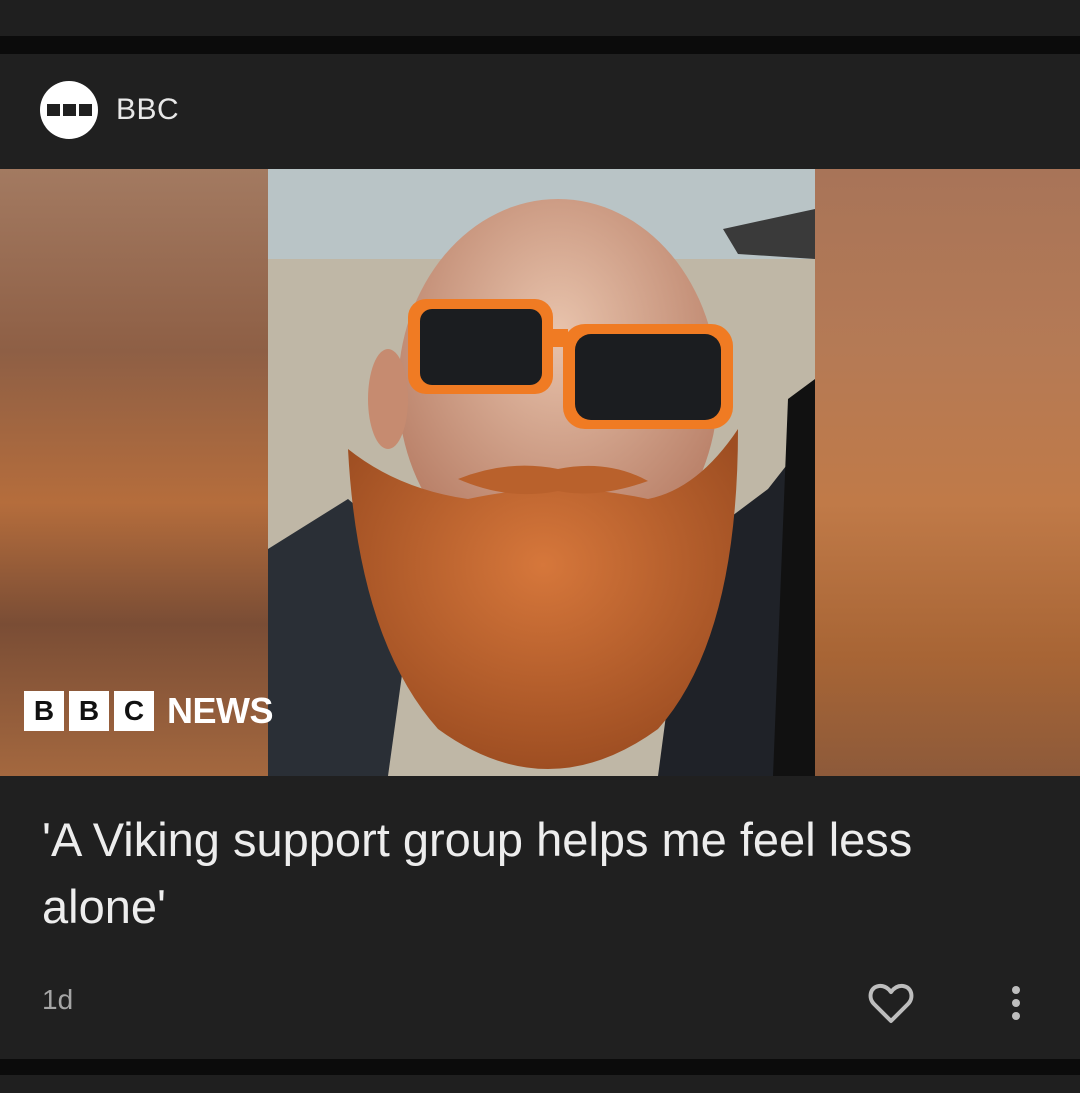 This screenshot has height=1093, width=1080. I want to click on like-button, so click(891, 1003).